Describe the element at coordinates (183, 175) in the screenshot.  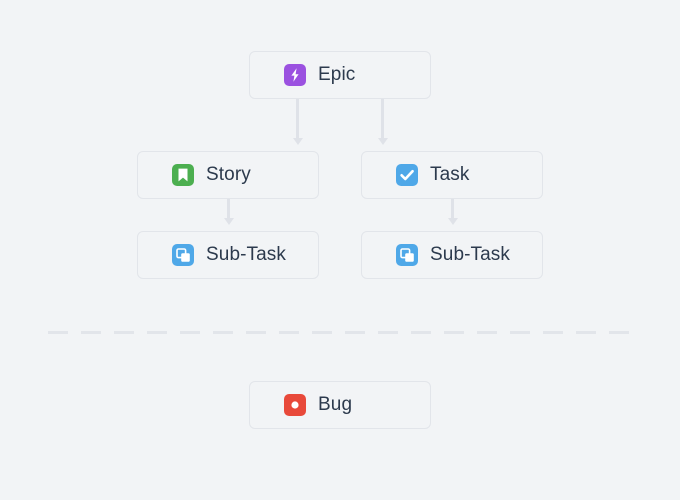
I see `bookmark-icon` at that location.